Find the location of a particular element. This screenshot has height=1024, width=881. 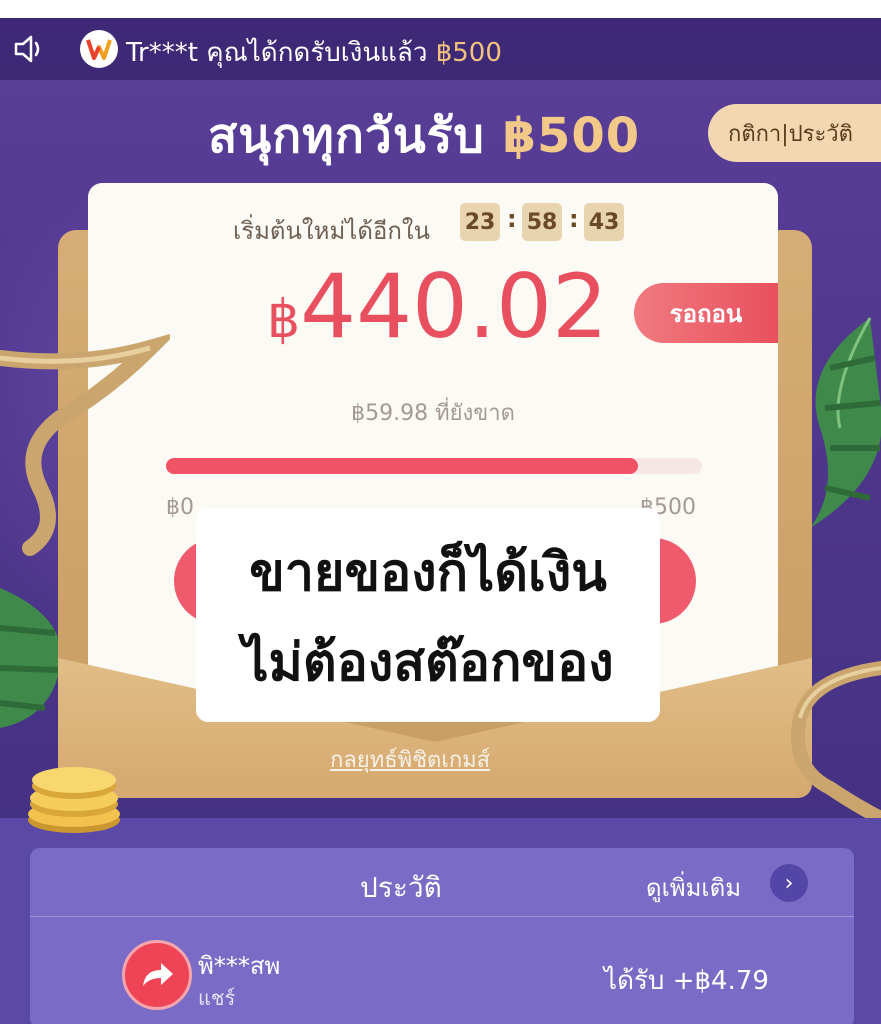

progress-fill is located at coordinates (402, 466).